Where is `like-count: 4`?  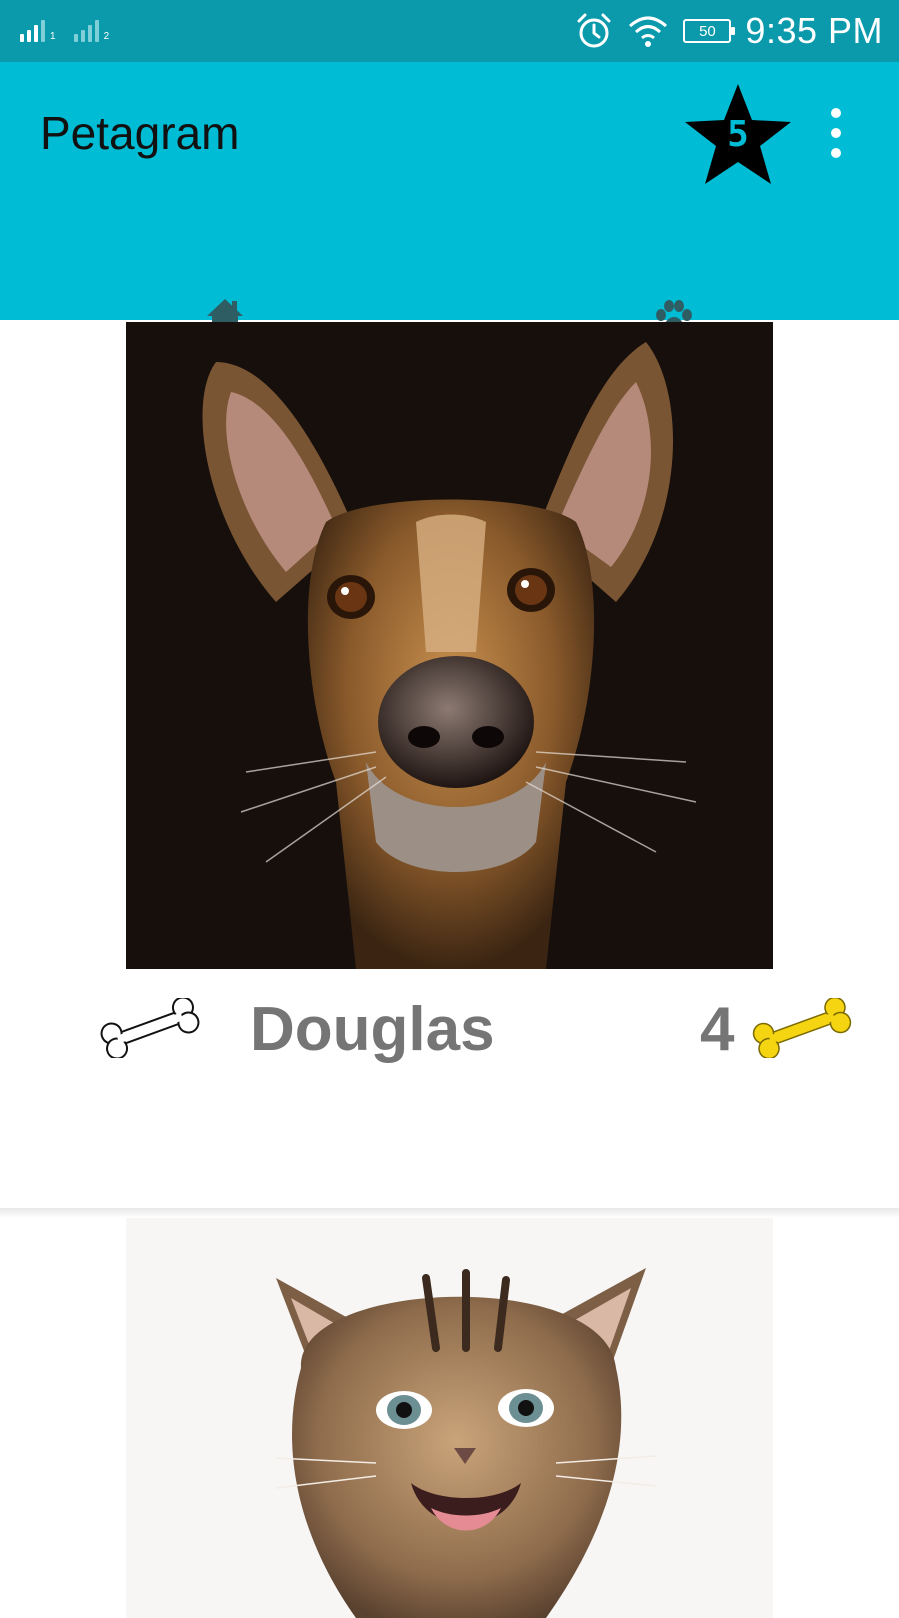 like-count: 4 is located at coordinates (717, 1029).